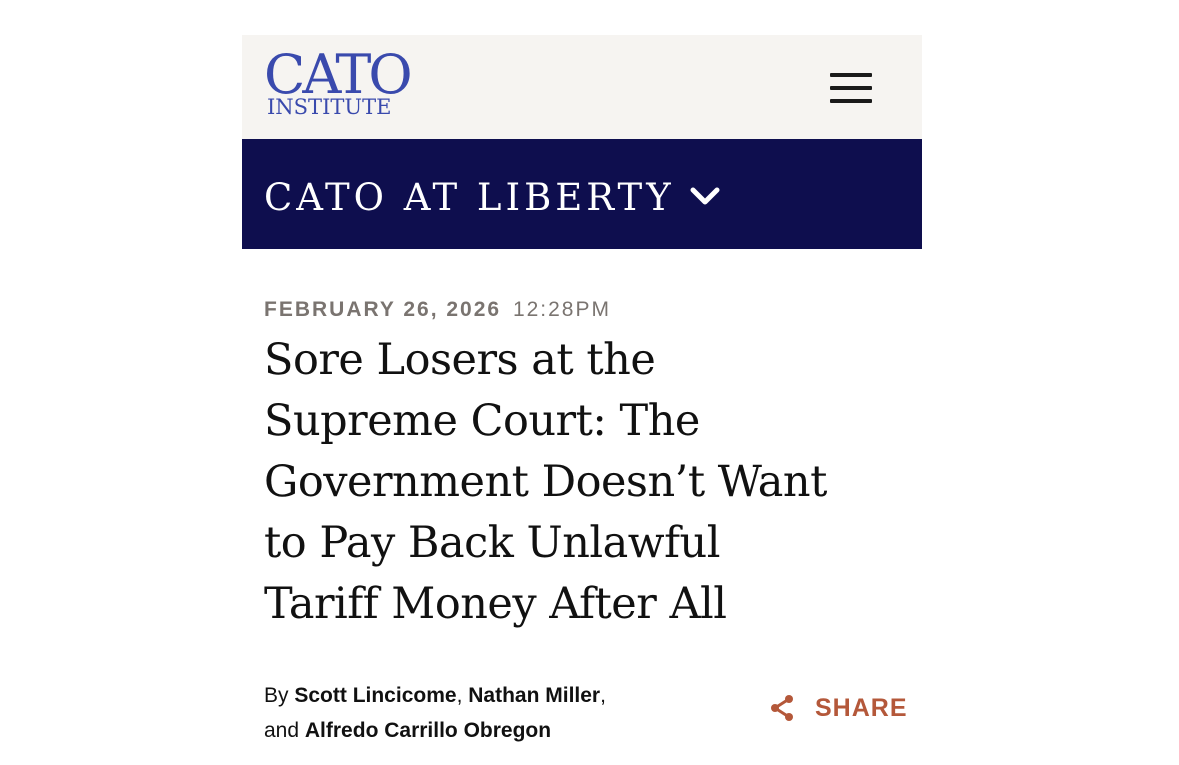 This screenshot has width=1179, height=765. Describe the element at coordinates (861, 707) in the screenshot. I see `share-label: SHARE` at that location.